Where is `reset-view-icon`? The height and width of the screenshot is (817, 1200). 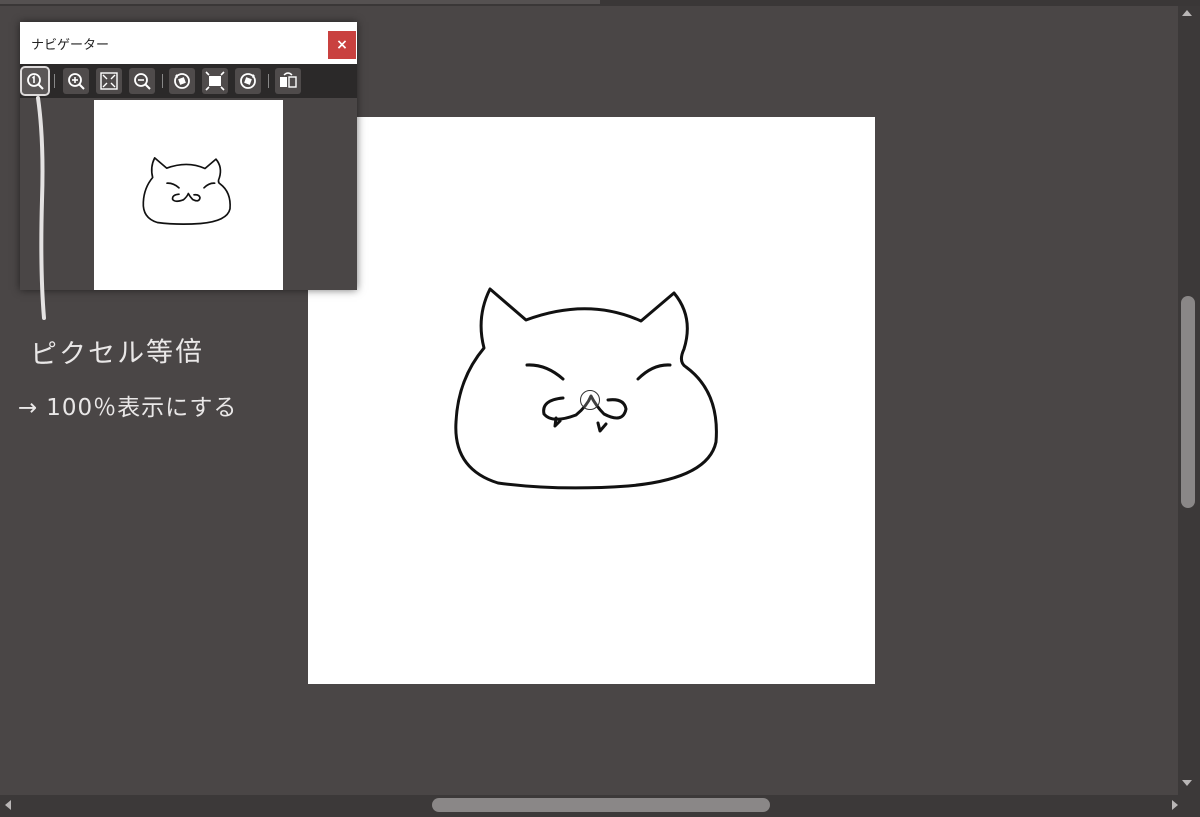 reset-view-icon is located at coordinates (215, 81).